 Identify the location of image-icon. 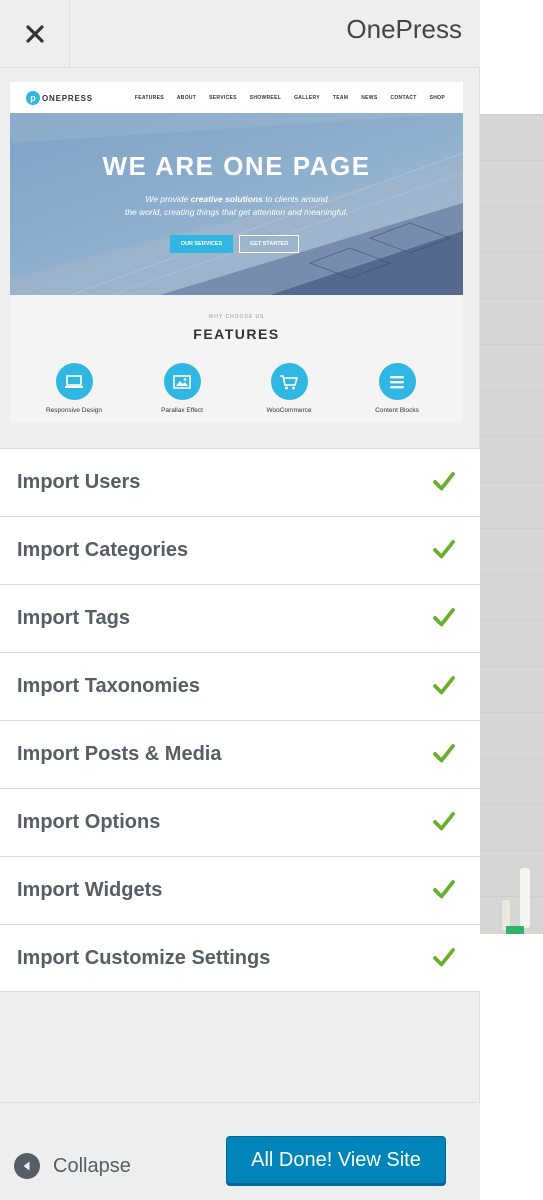
(182, 381).